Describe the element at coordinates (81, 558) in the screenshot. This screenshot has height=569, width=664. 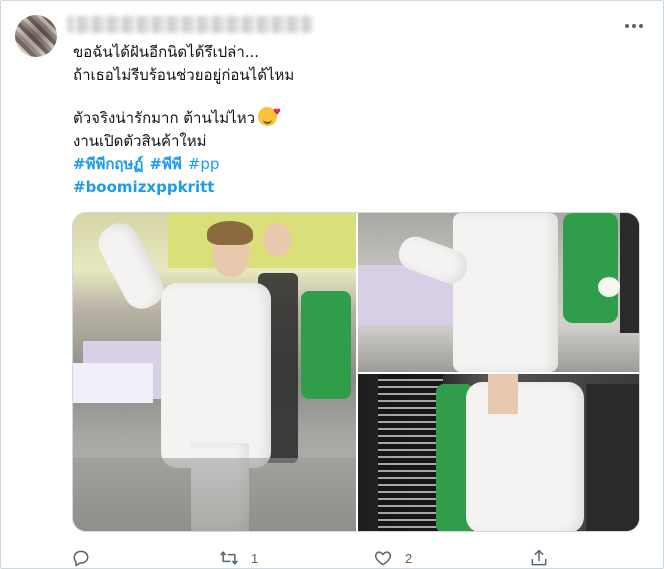
I see `reply-icon` at that location.